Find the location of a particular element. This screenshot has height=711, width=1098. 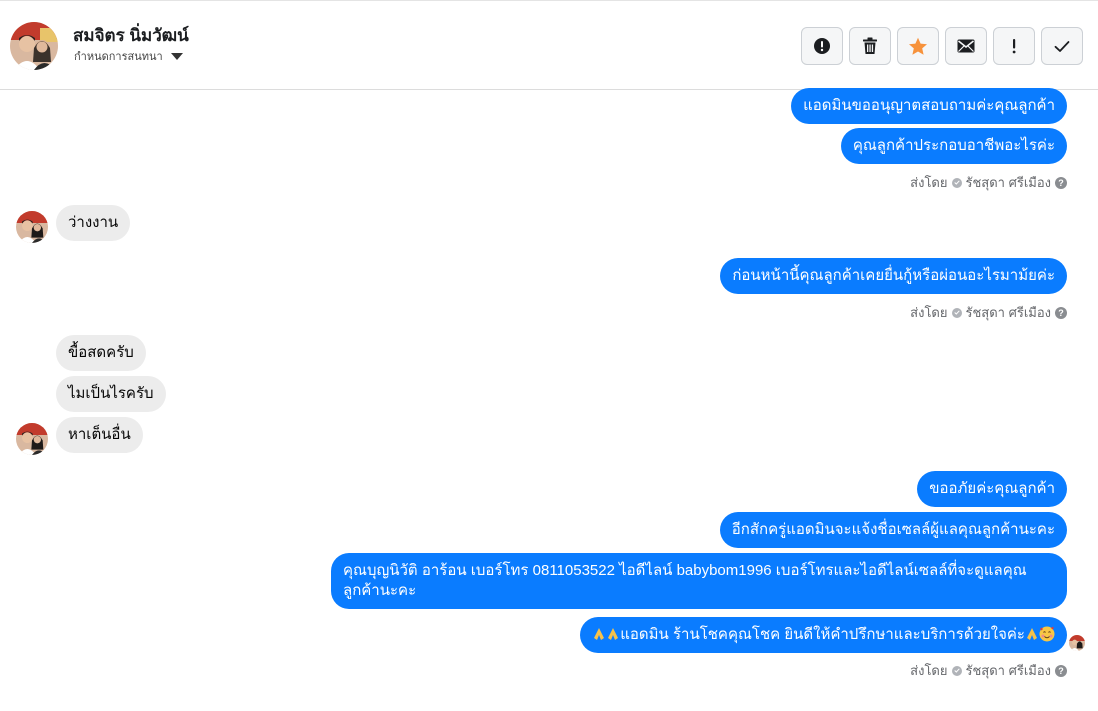

caret-down-icon is located at coordinates (176, 56).